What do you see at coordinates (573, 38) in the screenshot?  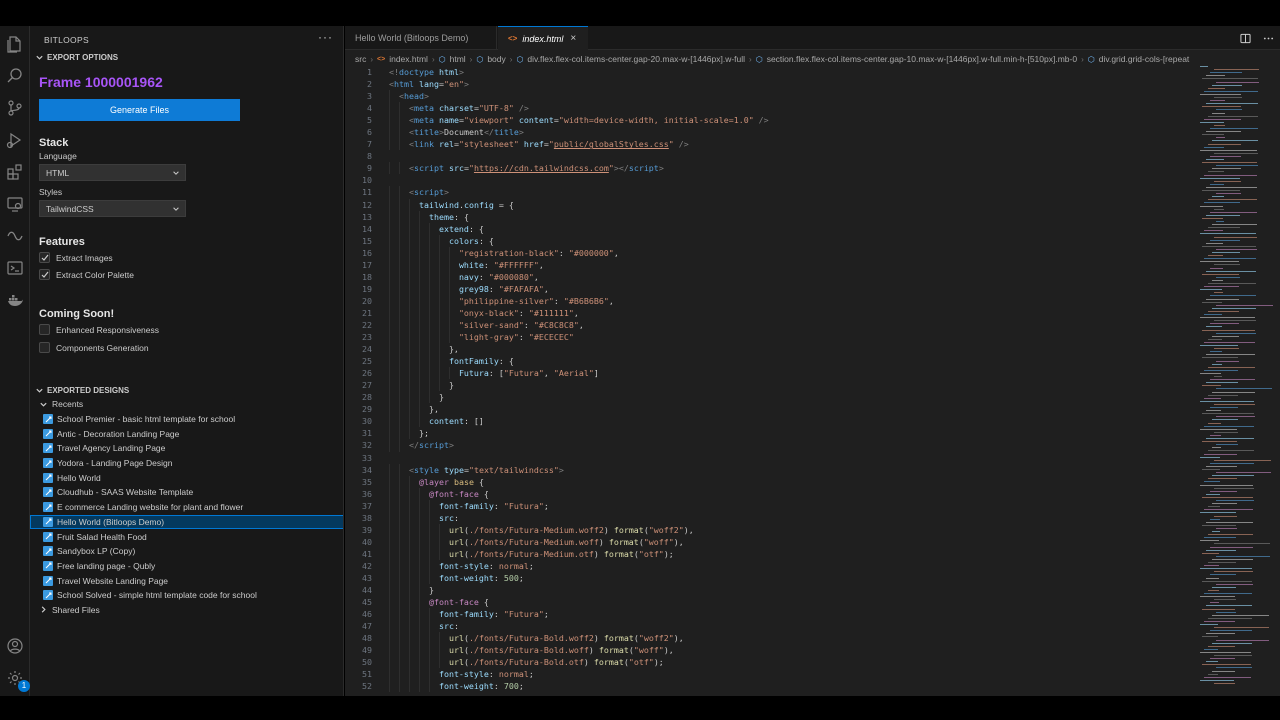 I see `close-icon: ×` at bounding box center [573, 38].